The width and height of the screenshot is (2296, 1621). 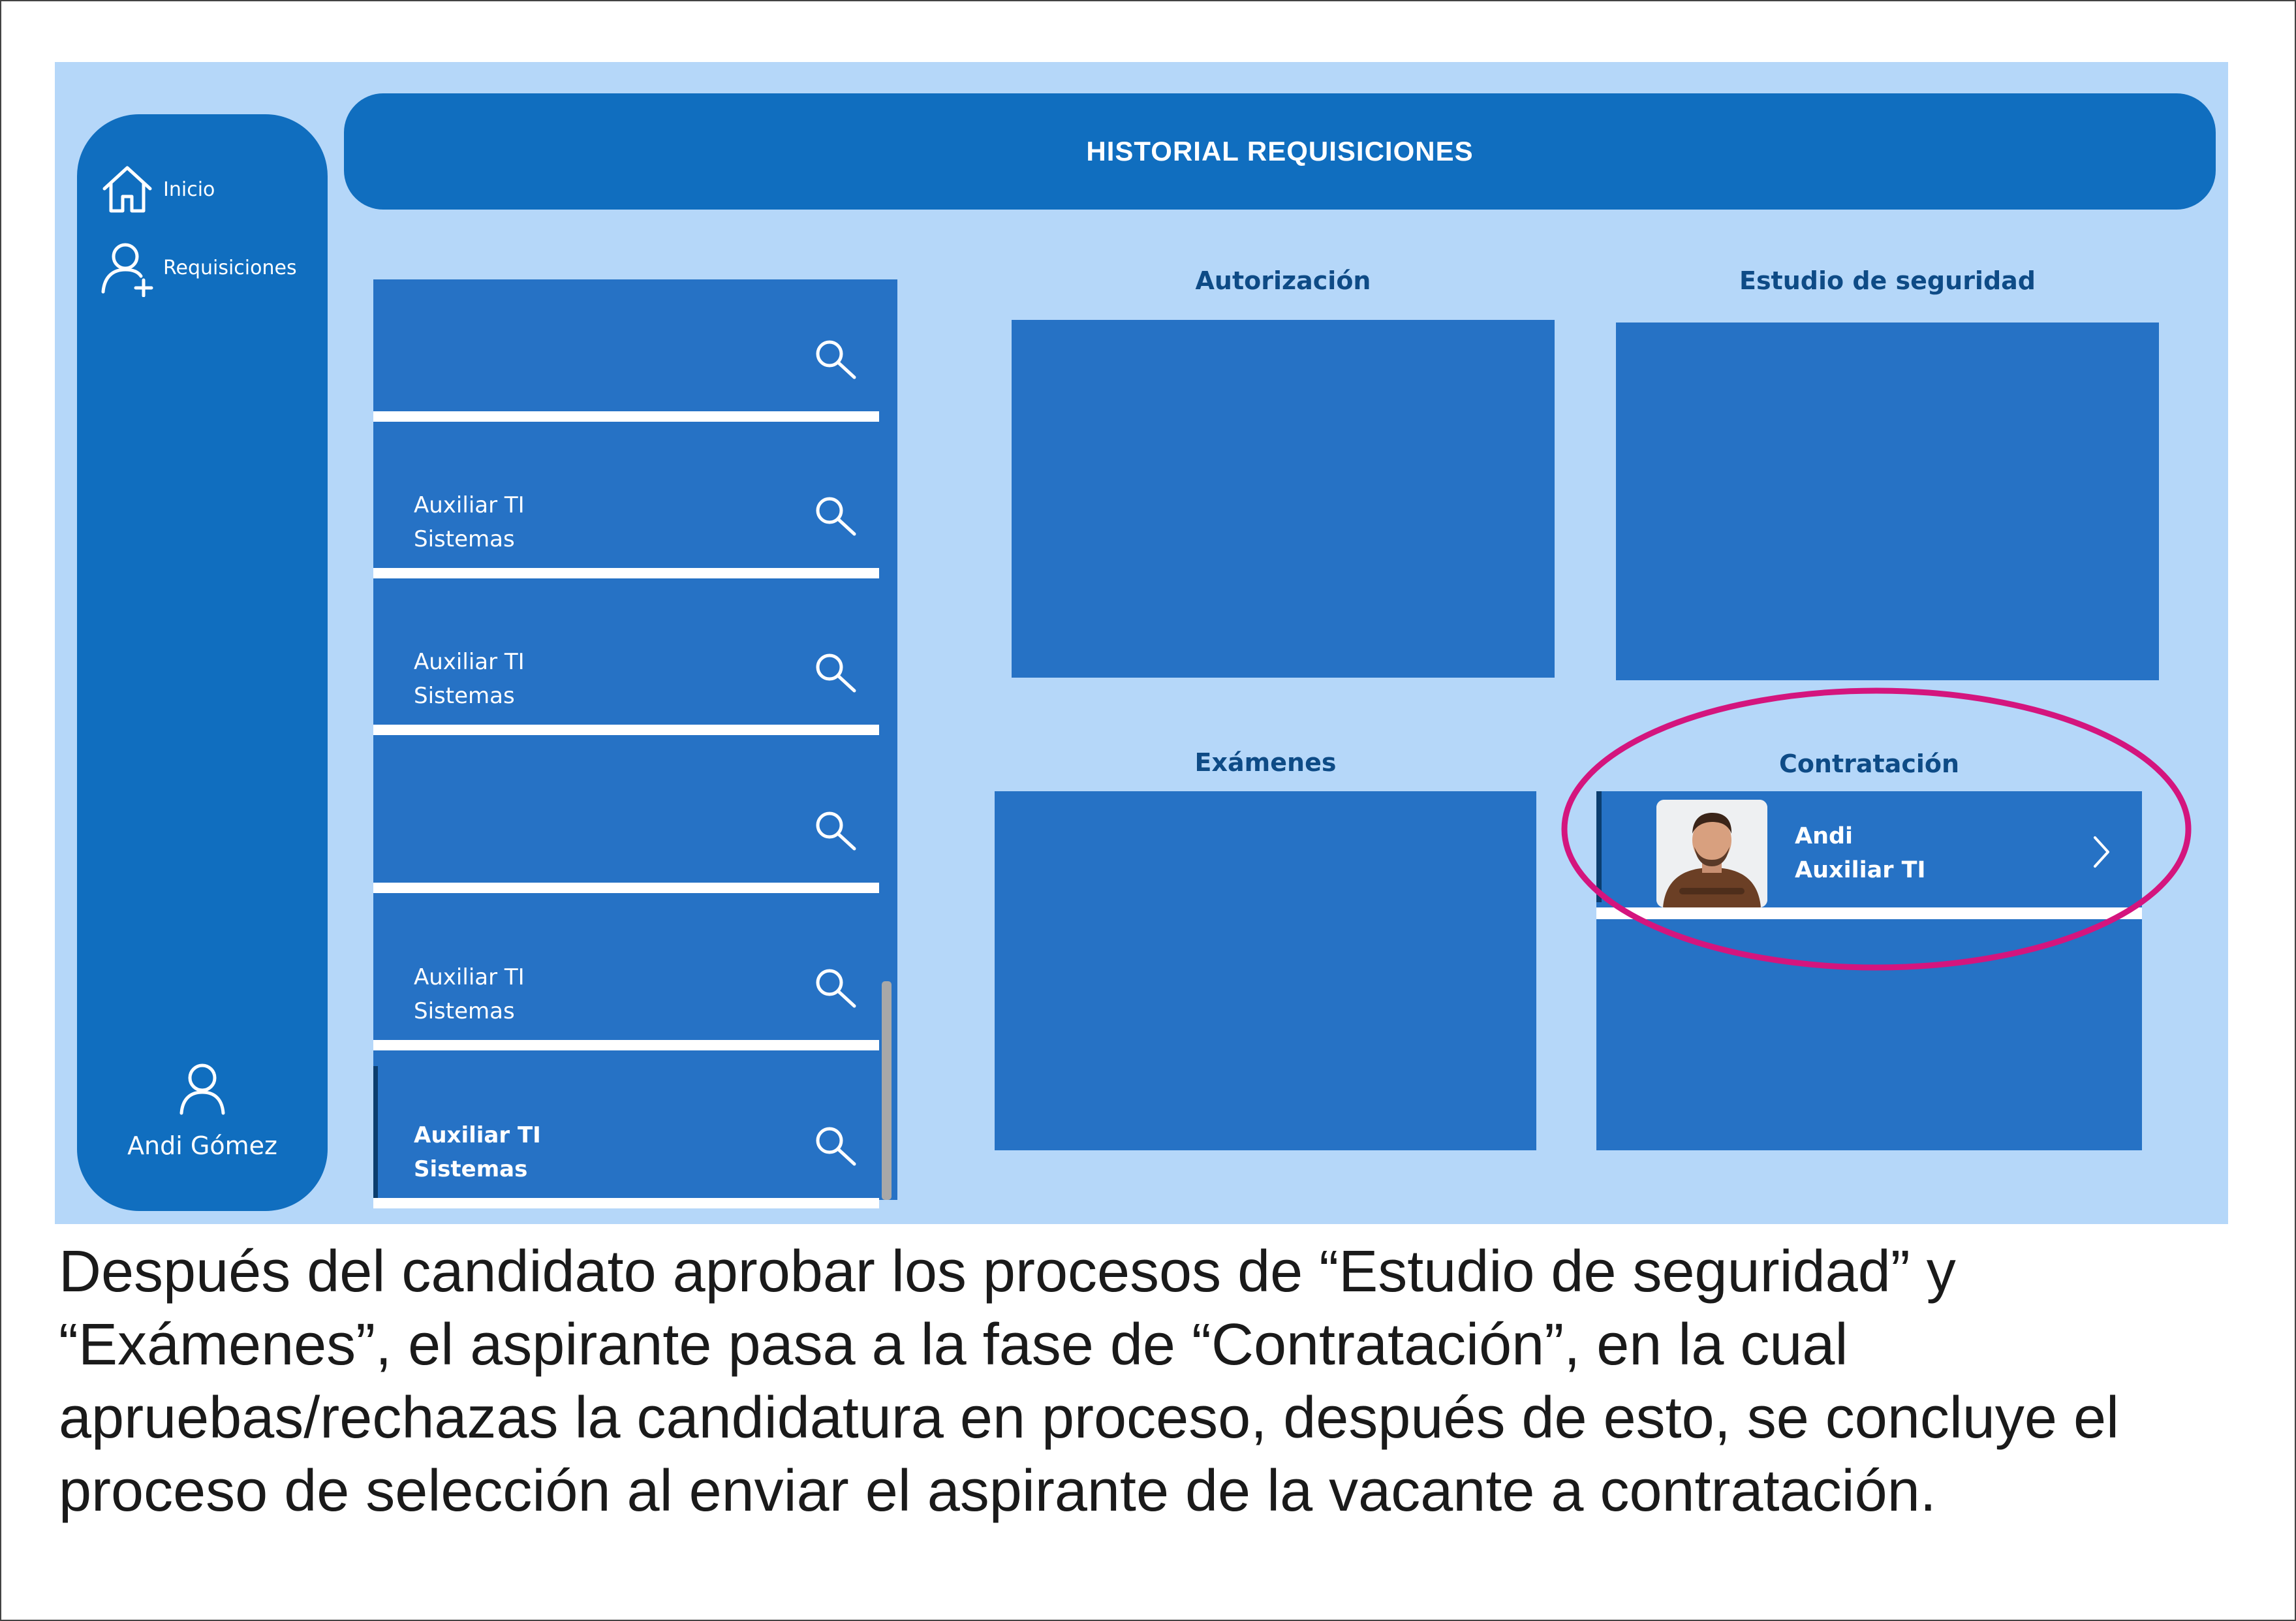 What do you see at coordinates (127, 190) in the screenshot?
I see `home-icon` at bounding box center [127, 190].